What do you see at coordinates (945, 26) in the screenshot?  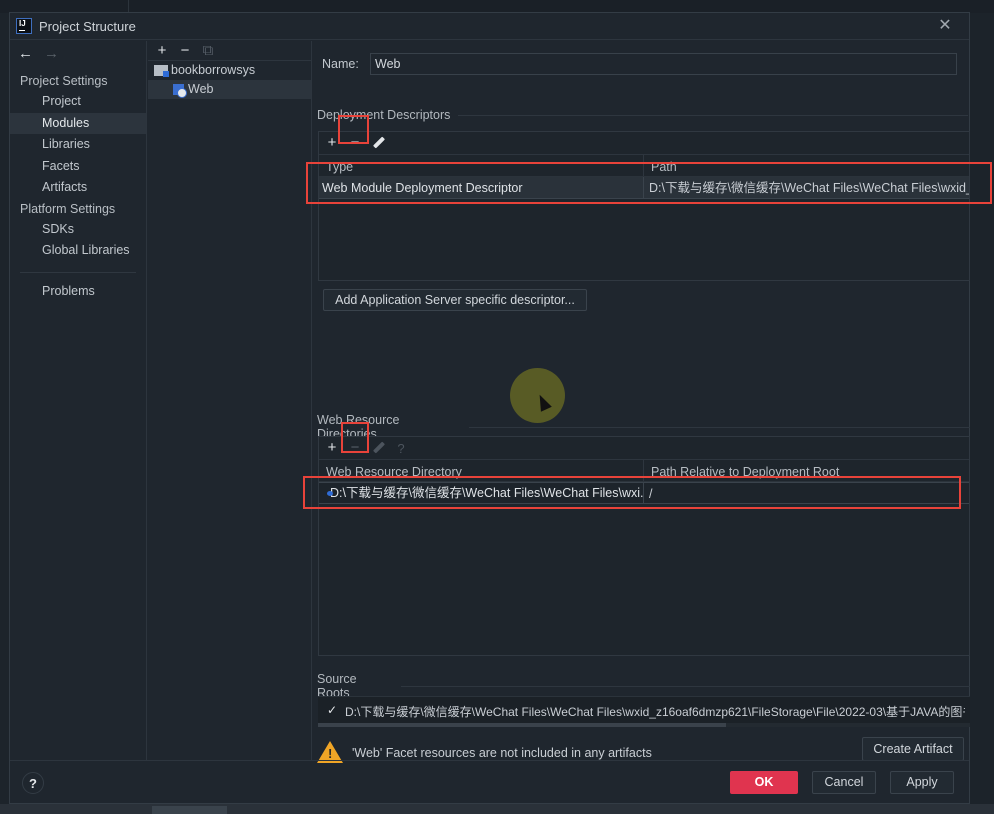 I see `close-icon: ✕` at bounding box center [945, 26].